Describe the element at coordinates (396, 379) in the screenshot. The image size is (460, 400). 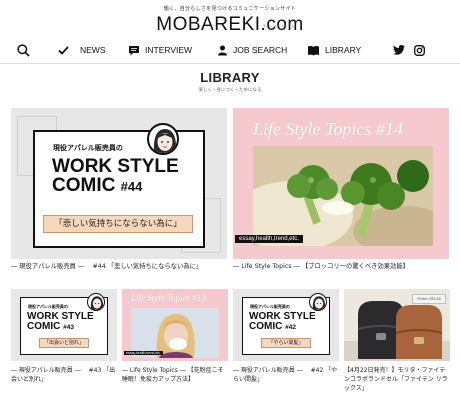
I see `randoseru-caption: 【4月22日発売！】モリタ・ファイテンコラボランドセル「ファイテン リラックス」` at that location.